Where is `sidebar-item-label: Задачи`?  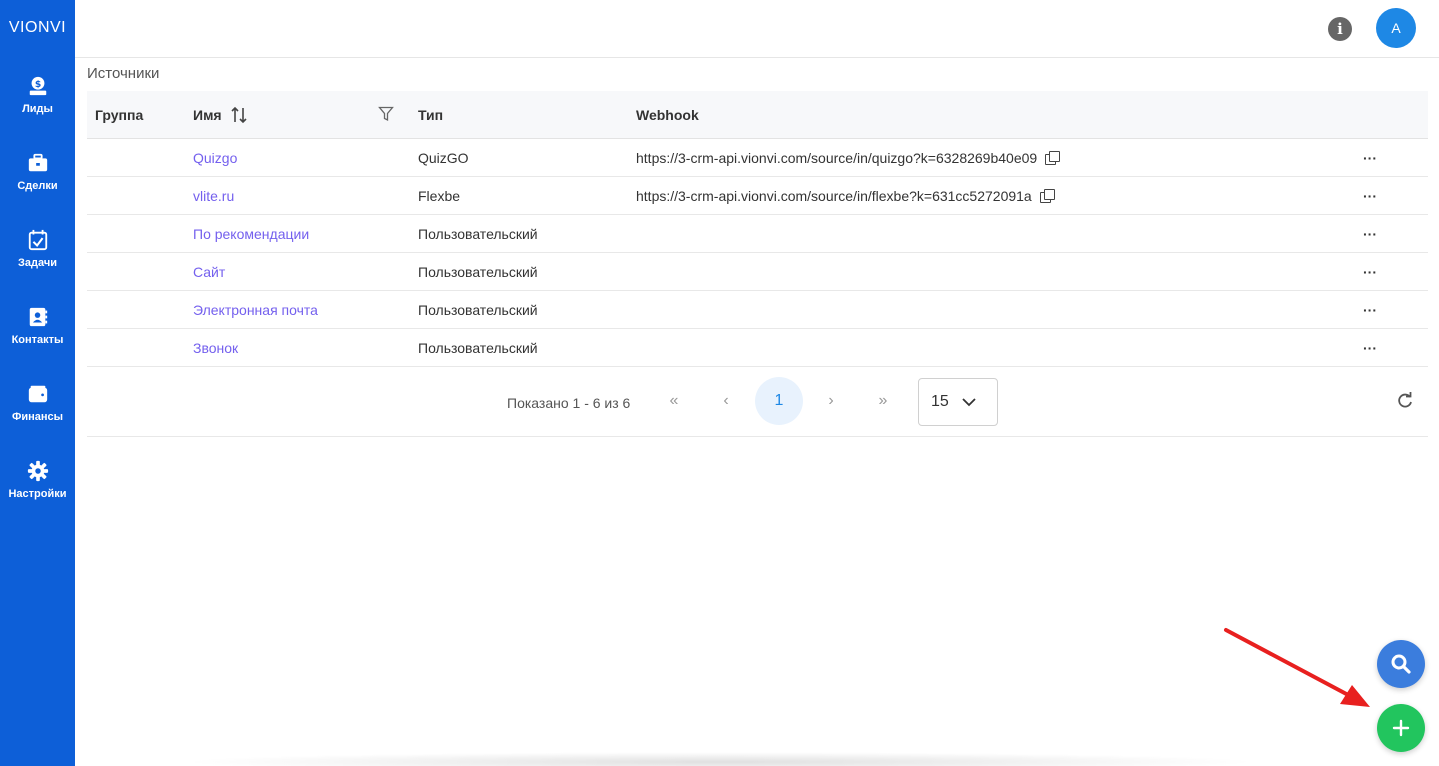 sidebar-item-label: Задачи is located at coordinates (37, 262).